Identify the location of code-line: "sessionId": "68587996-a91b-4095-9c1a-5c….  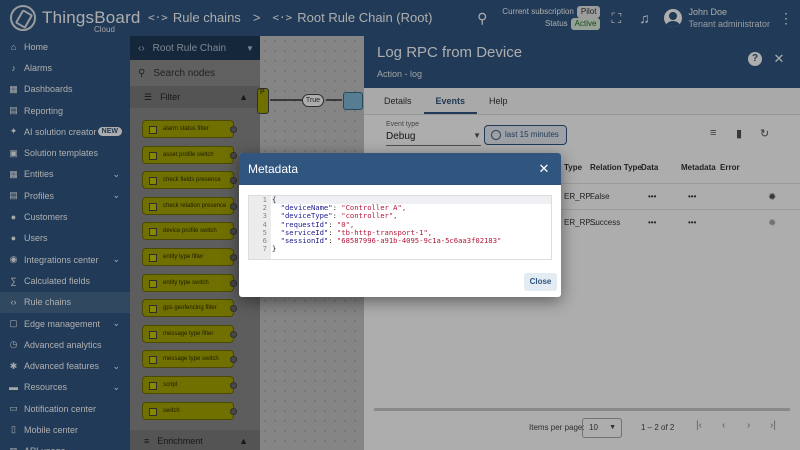
(391, 240).